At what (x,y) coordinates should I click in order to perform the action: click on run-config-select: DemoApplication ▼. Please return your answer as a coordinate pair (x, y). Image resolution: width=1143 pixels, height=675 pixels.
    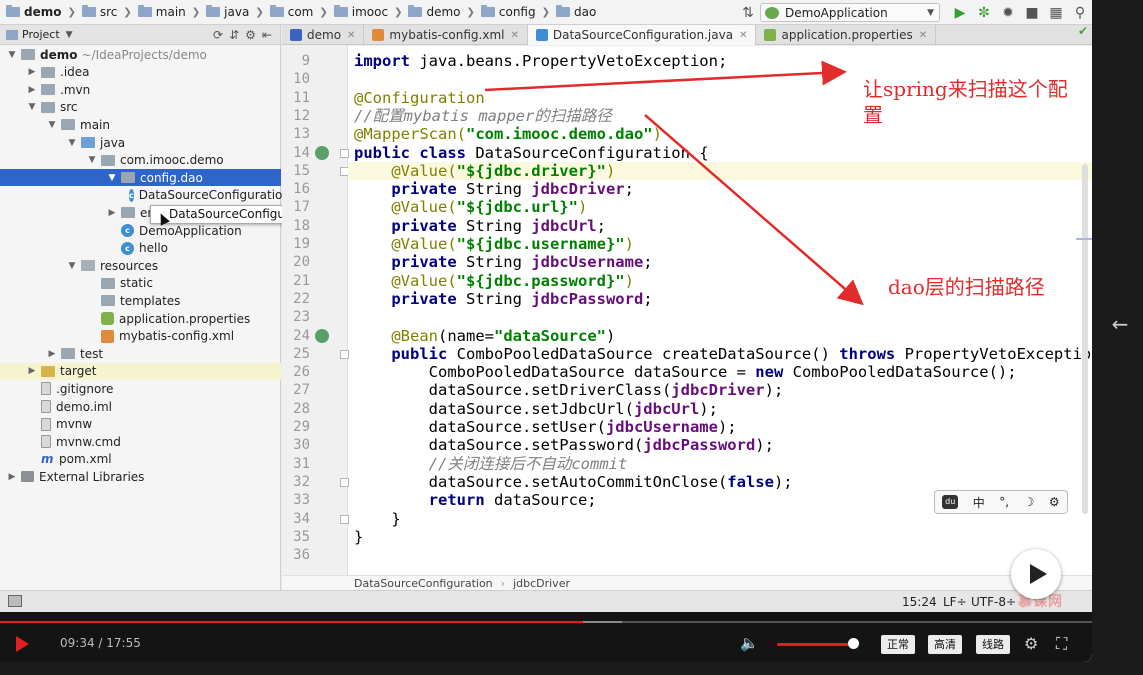
    Looking at the image, I should click on (850, 12).